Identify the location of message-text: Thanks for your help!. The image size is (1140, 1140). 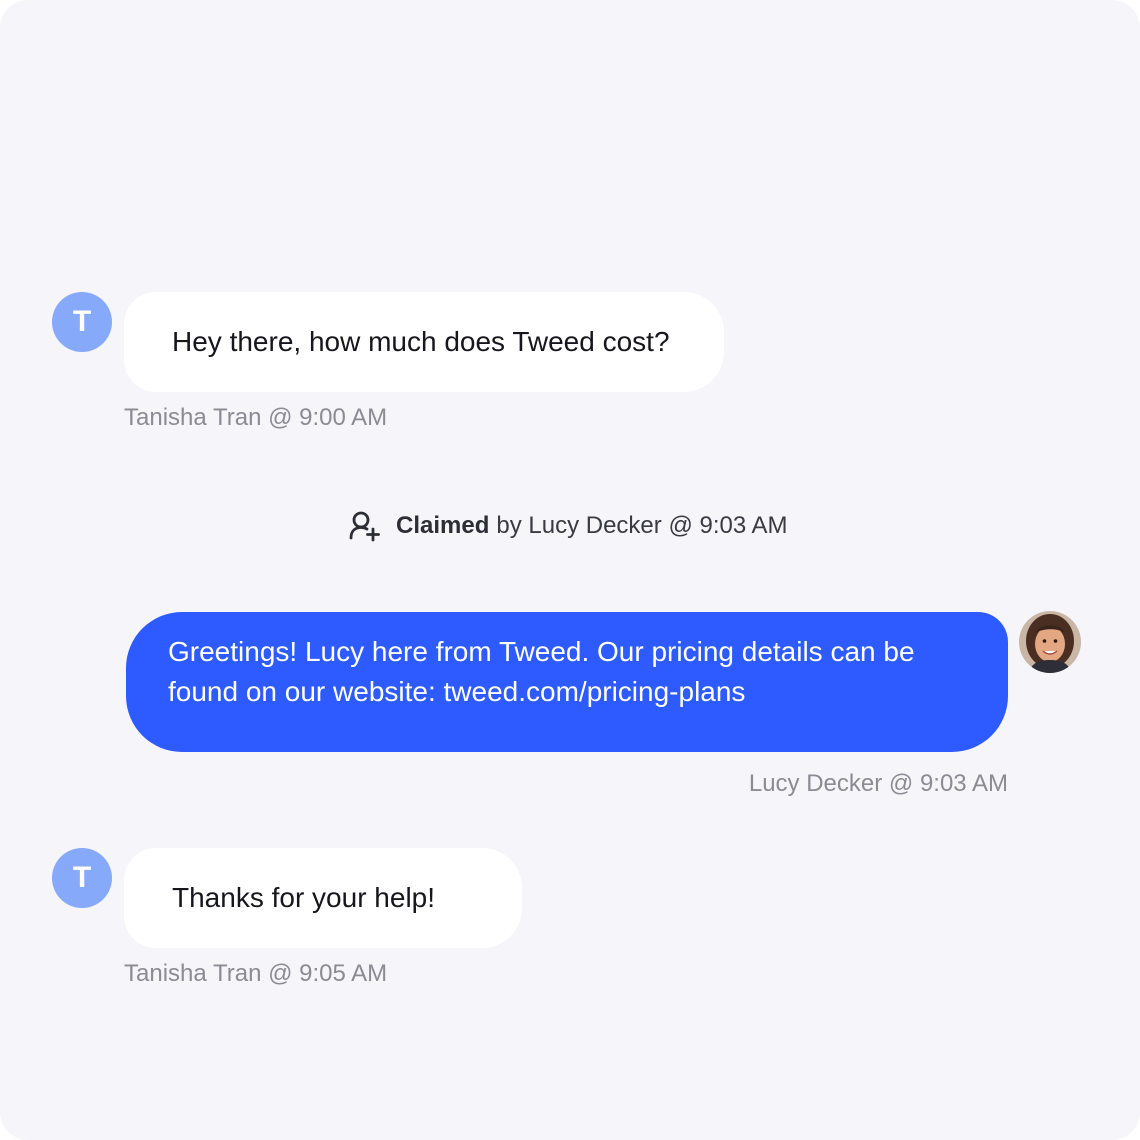
(304, 897).